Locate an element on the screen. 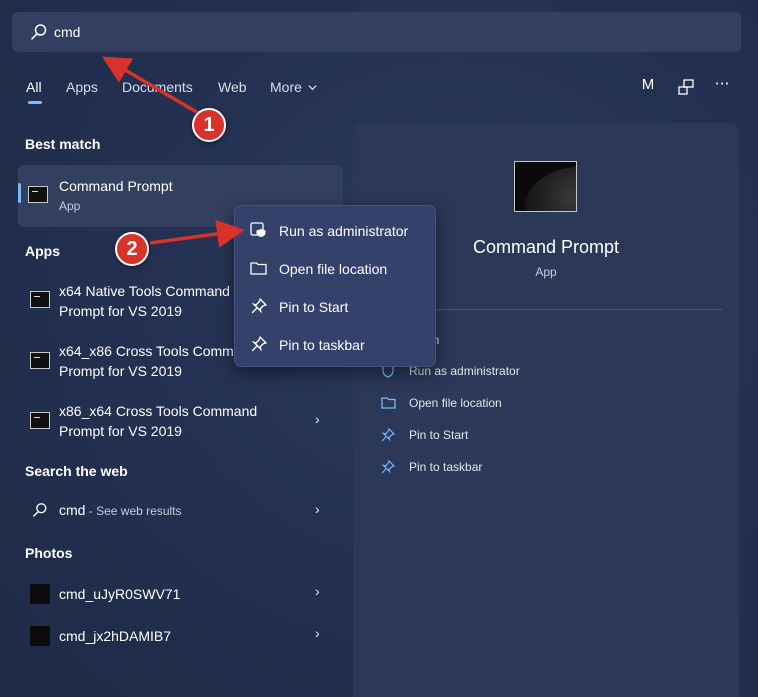  annotation-badge-1: 1 is located at coordinates (209, 125).